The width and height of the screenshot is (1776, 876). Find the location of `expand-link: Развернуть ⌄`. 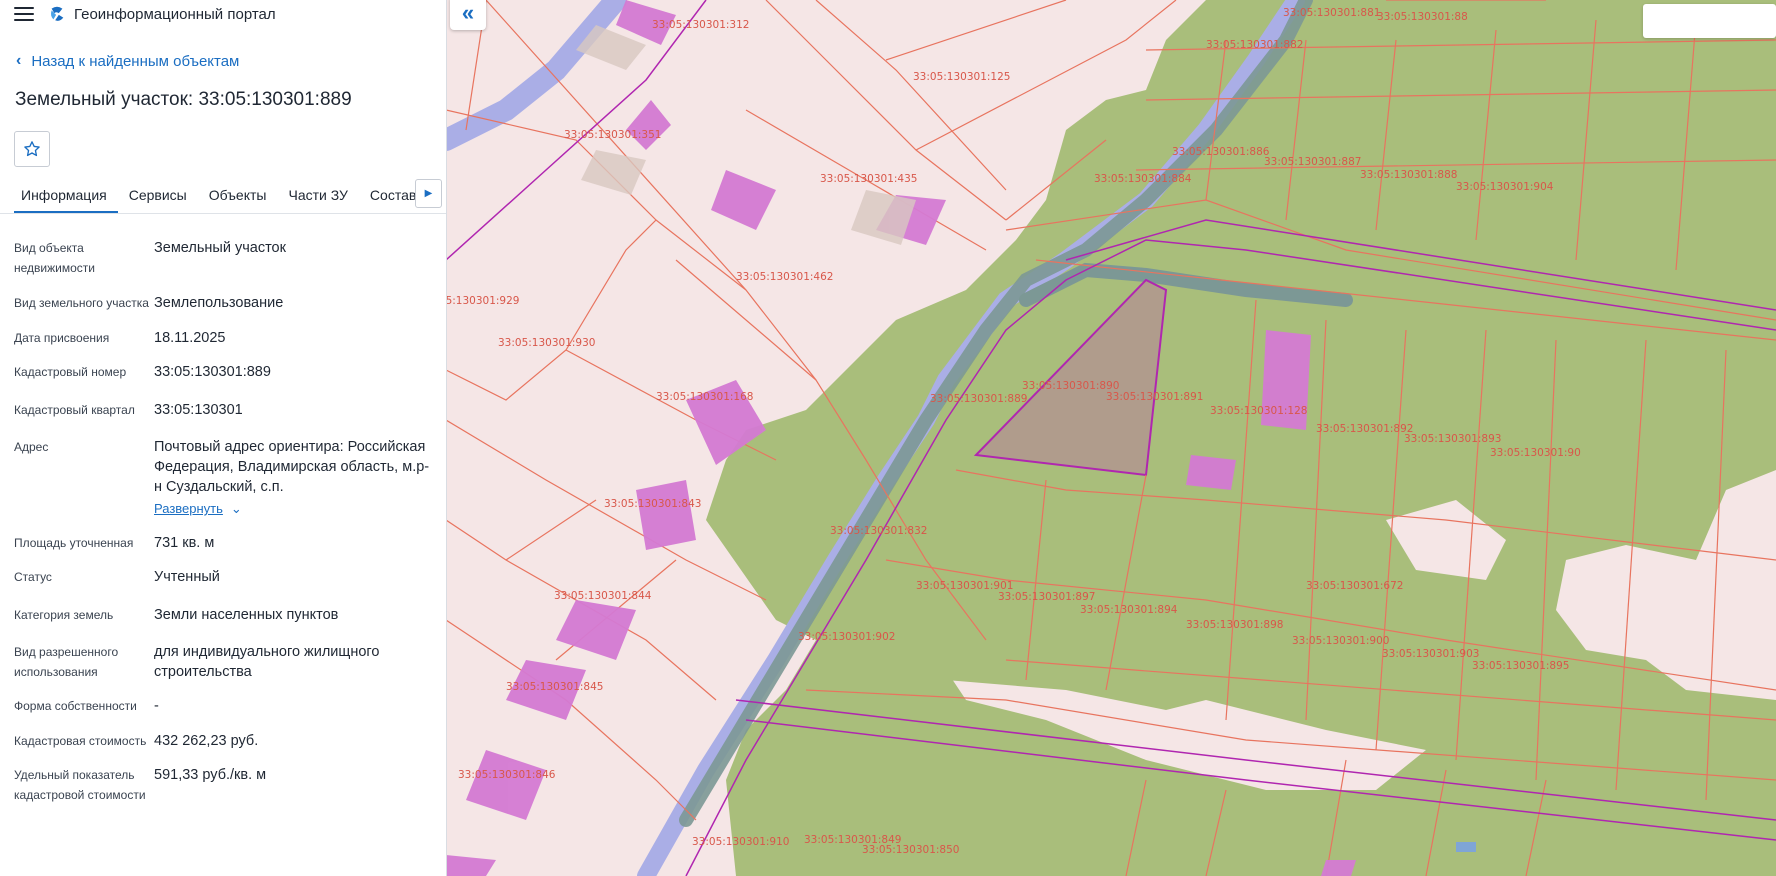

expand-link: Развернуть ⌄ is located at coordinates (198, 509).